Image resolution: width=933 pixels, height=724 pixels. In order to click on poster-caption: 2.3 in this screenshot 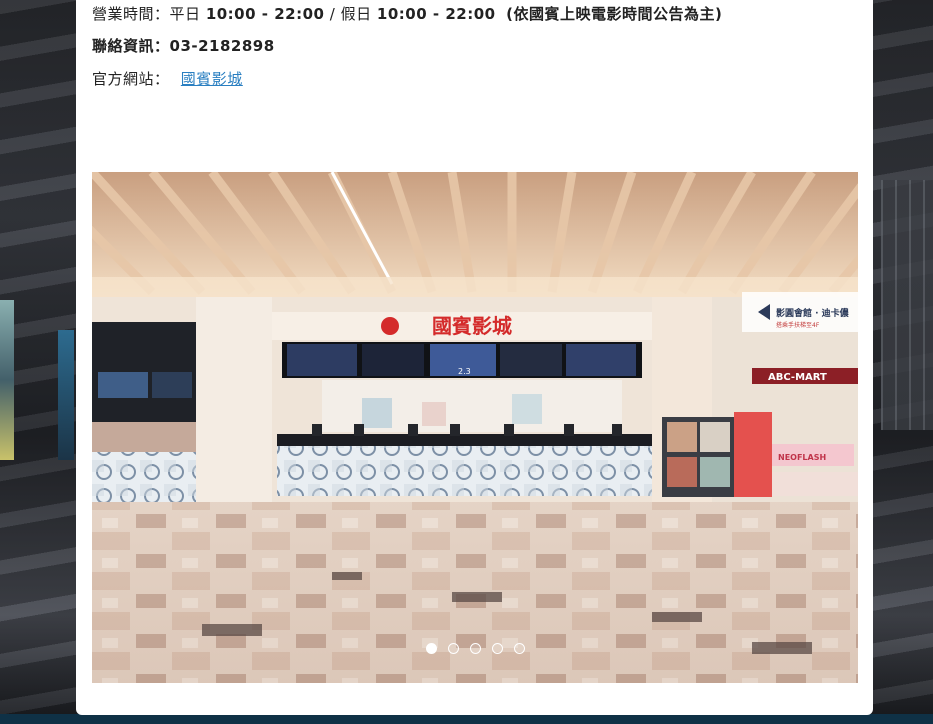, I will do `click(464, 371)`.